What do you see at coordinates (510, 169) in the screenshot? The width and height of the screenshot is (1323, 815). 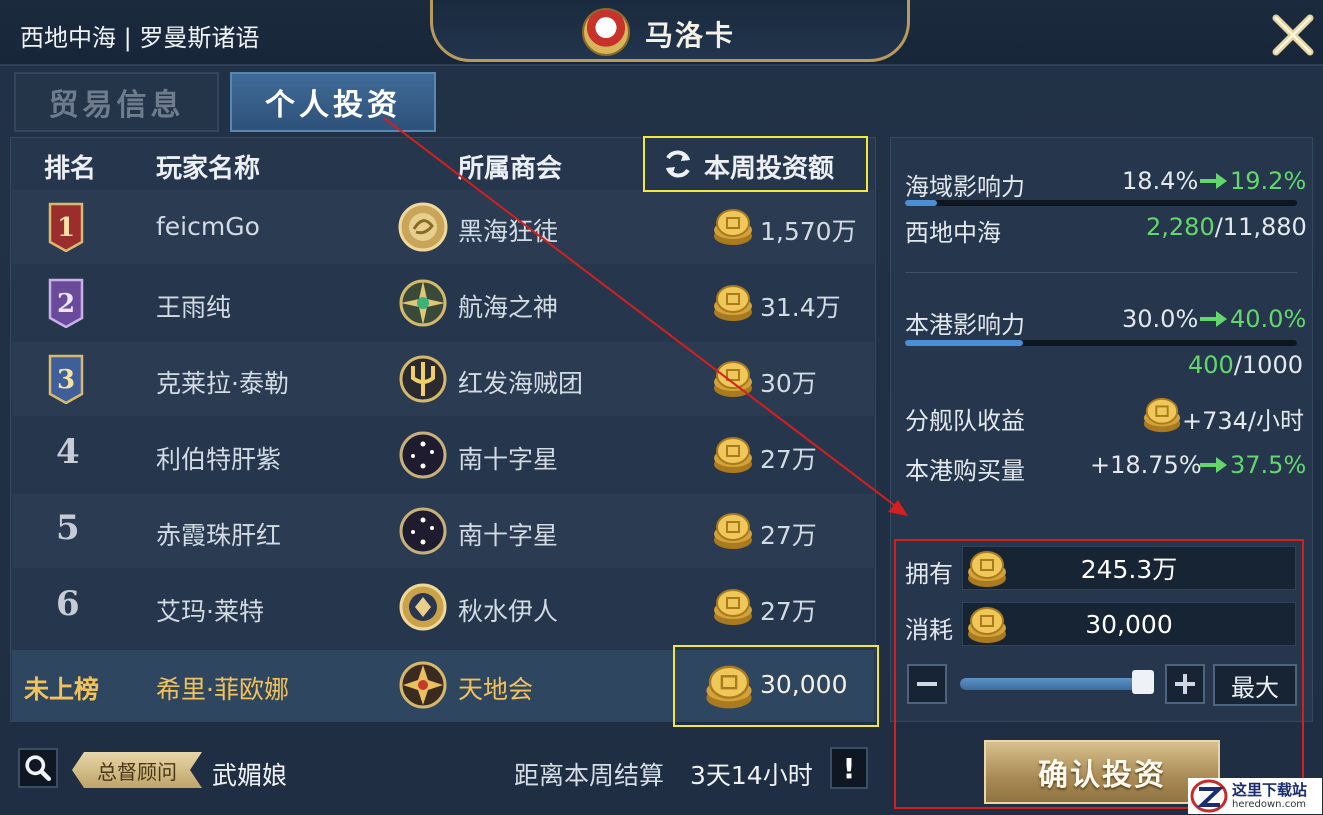 I see `column-header-guild: 所属商会` at bounding box center [510, 169].